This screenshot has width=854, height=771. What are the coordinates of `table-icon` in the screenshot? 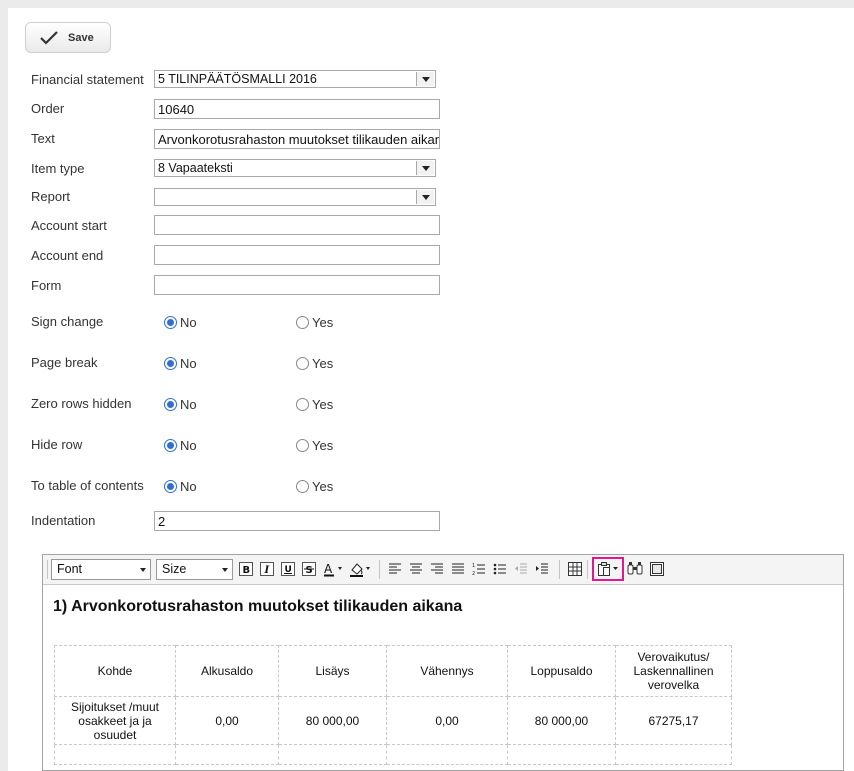 It's located at (575, 569).